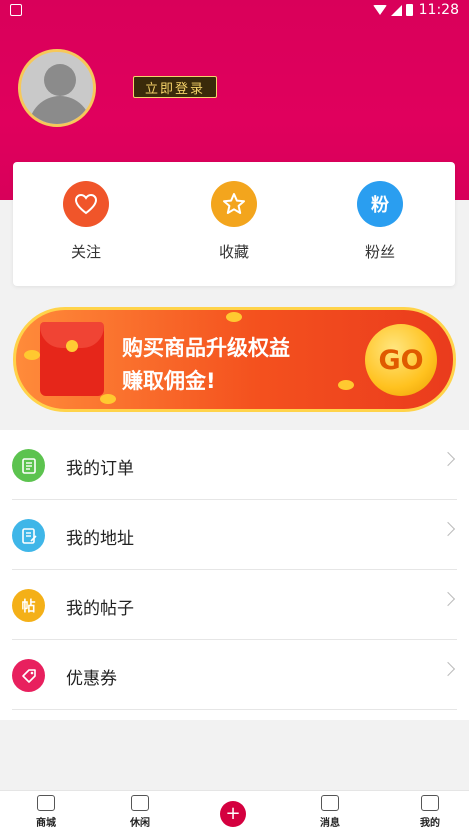 This screenshot has height=835, width=469. Describe the element at coordinates (28, 465) in the screenshot. I see `order-icon` at that location.